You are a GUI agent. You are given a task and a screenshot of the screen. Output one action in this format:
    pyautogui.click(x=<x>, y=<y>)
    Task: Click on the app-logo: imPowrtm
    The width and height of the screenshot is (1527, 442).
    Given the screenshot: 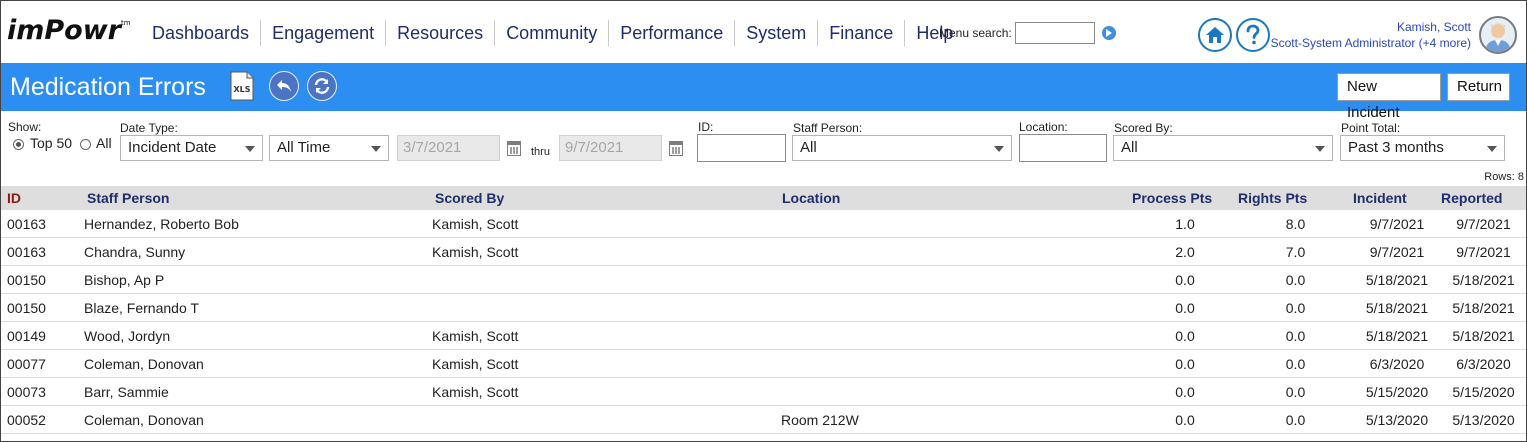 What is the action you would take?
    pyautogui.click(x=69, y=30)
    